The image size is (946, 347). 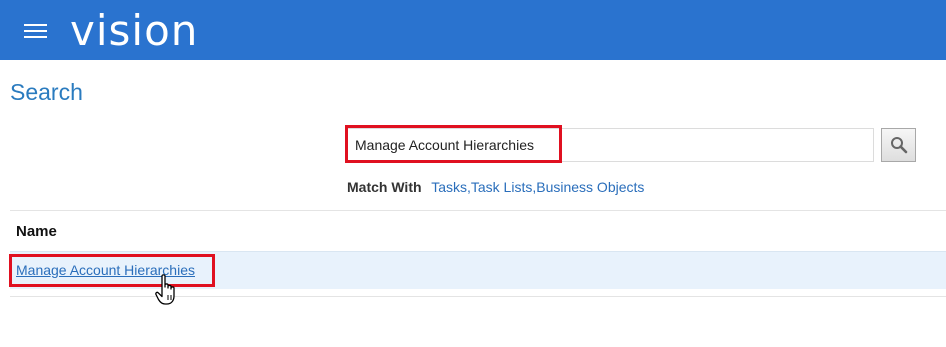 I want to click on hand-pointer-cursor-icon, so click(x=165, y=289).